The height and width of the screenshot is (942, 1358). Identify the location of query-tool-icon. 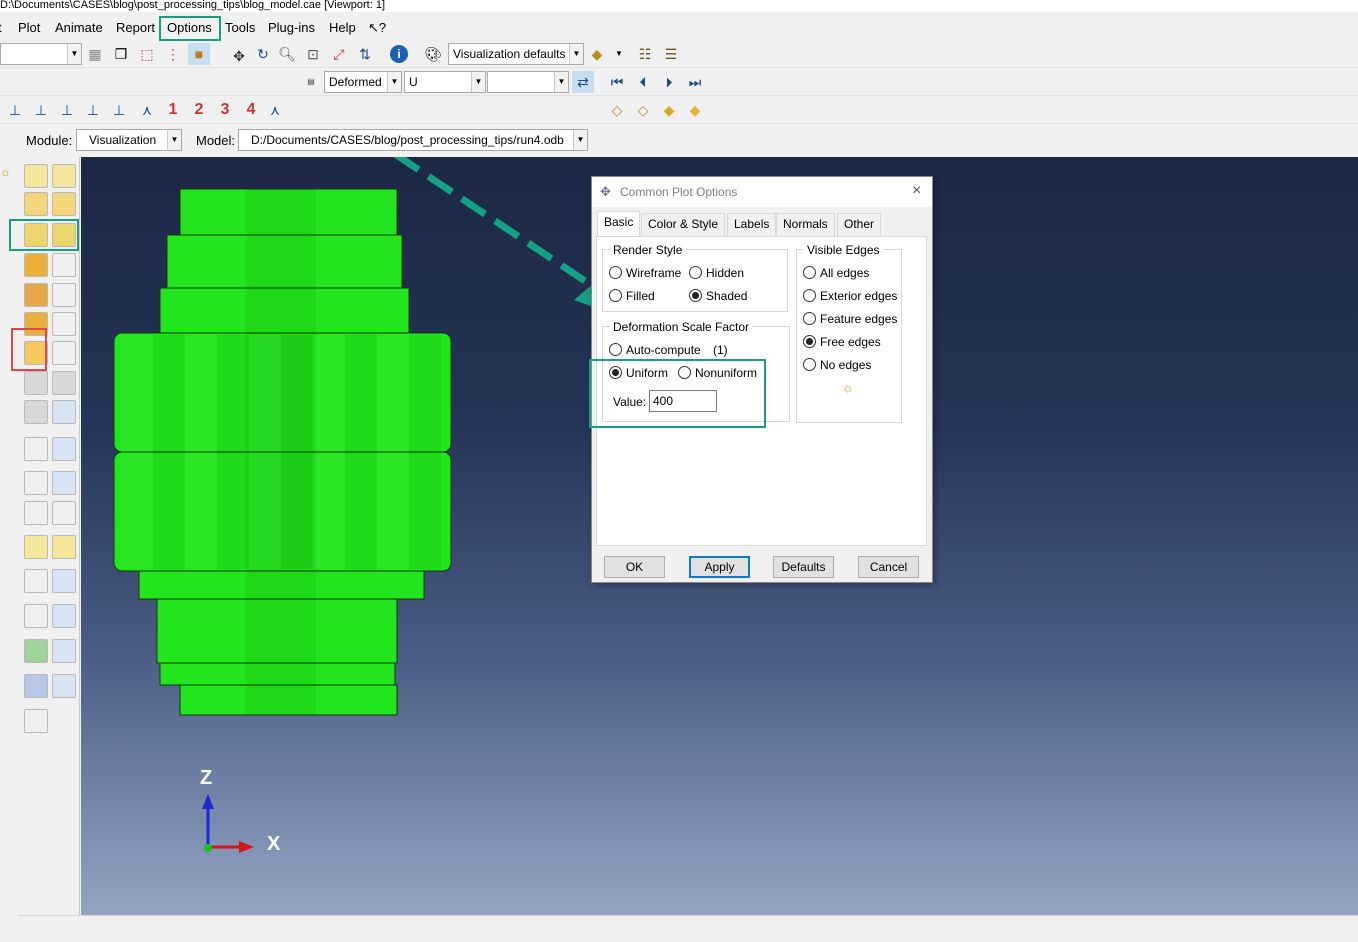
(36, 721).